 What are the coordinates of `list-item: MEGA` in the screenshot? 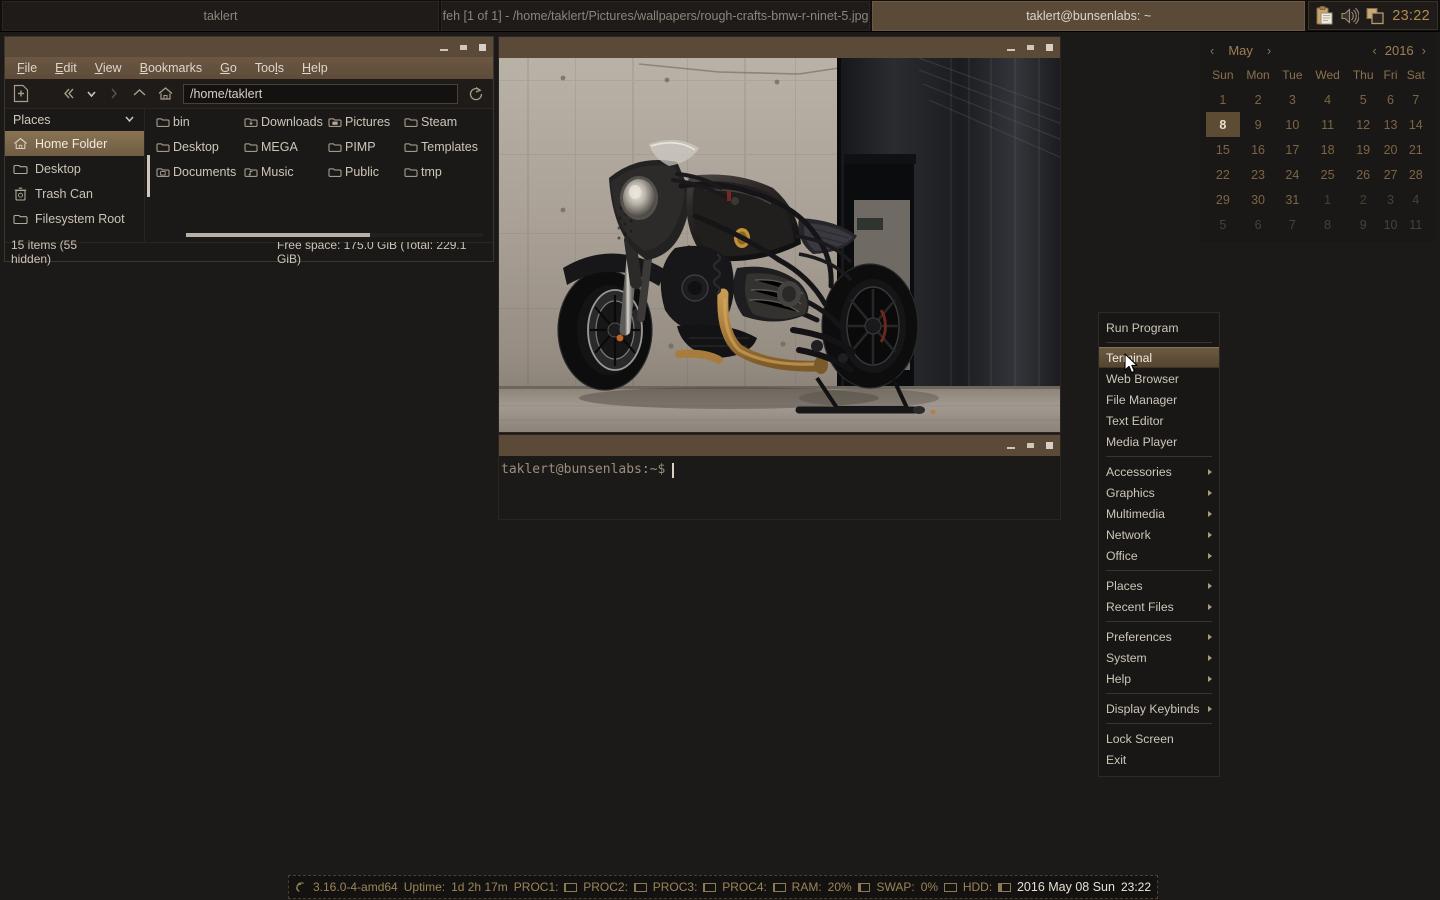 It's located at (286, 147).